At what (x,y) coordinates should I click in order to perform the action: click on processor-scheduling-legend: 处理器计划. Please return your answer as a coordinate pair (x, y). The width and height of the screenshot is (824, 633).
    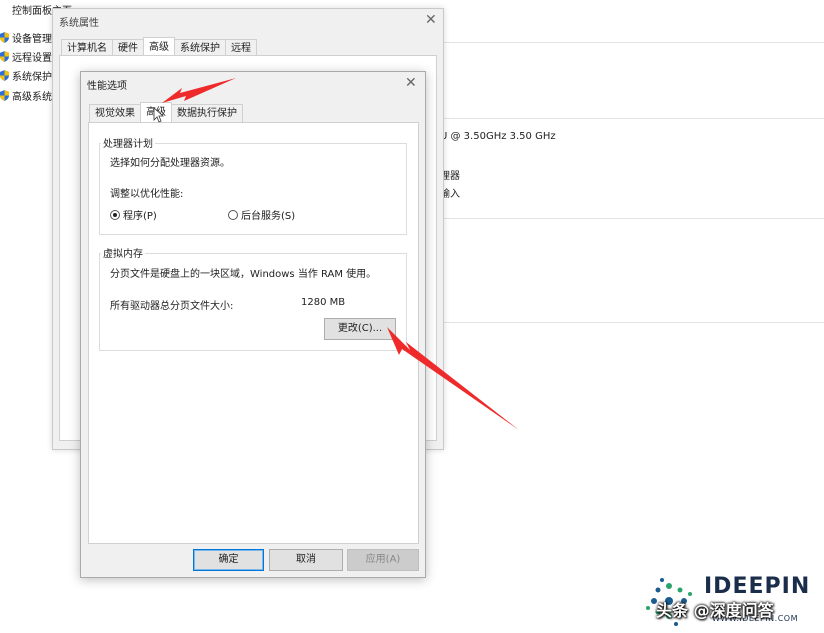
    Looking at the image, I should click on (128, 142).